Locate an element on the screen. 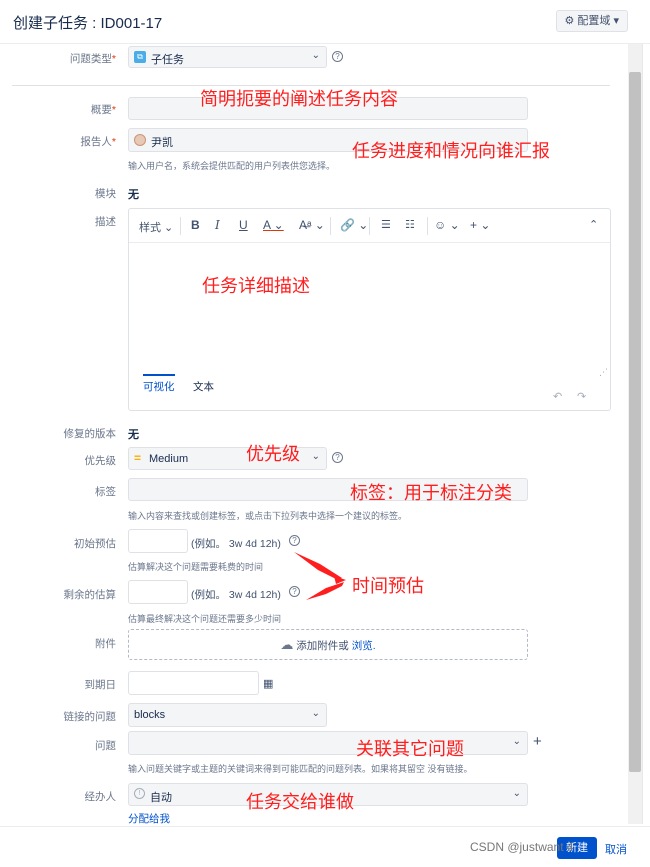 The height and width of the screenshot is (867, 650). issue-type-value: 子任务 is located at coordinates (167, 60).